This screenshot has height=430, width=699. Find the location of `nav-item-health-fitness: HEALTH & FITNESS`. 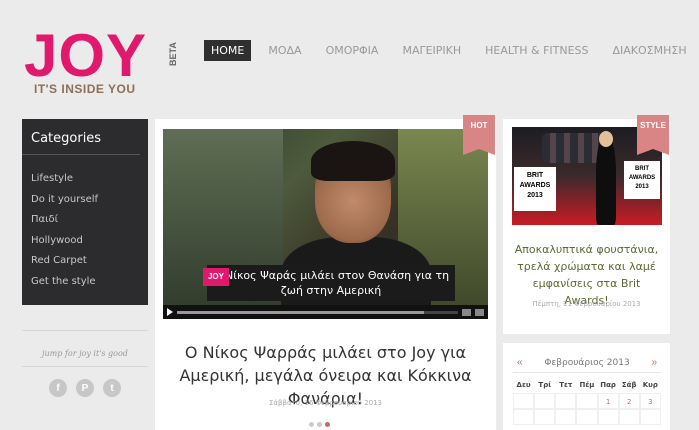

nav-item-health-fitness: HEALTH & FITNESS is located at coordinates (536, 50).